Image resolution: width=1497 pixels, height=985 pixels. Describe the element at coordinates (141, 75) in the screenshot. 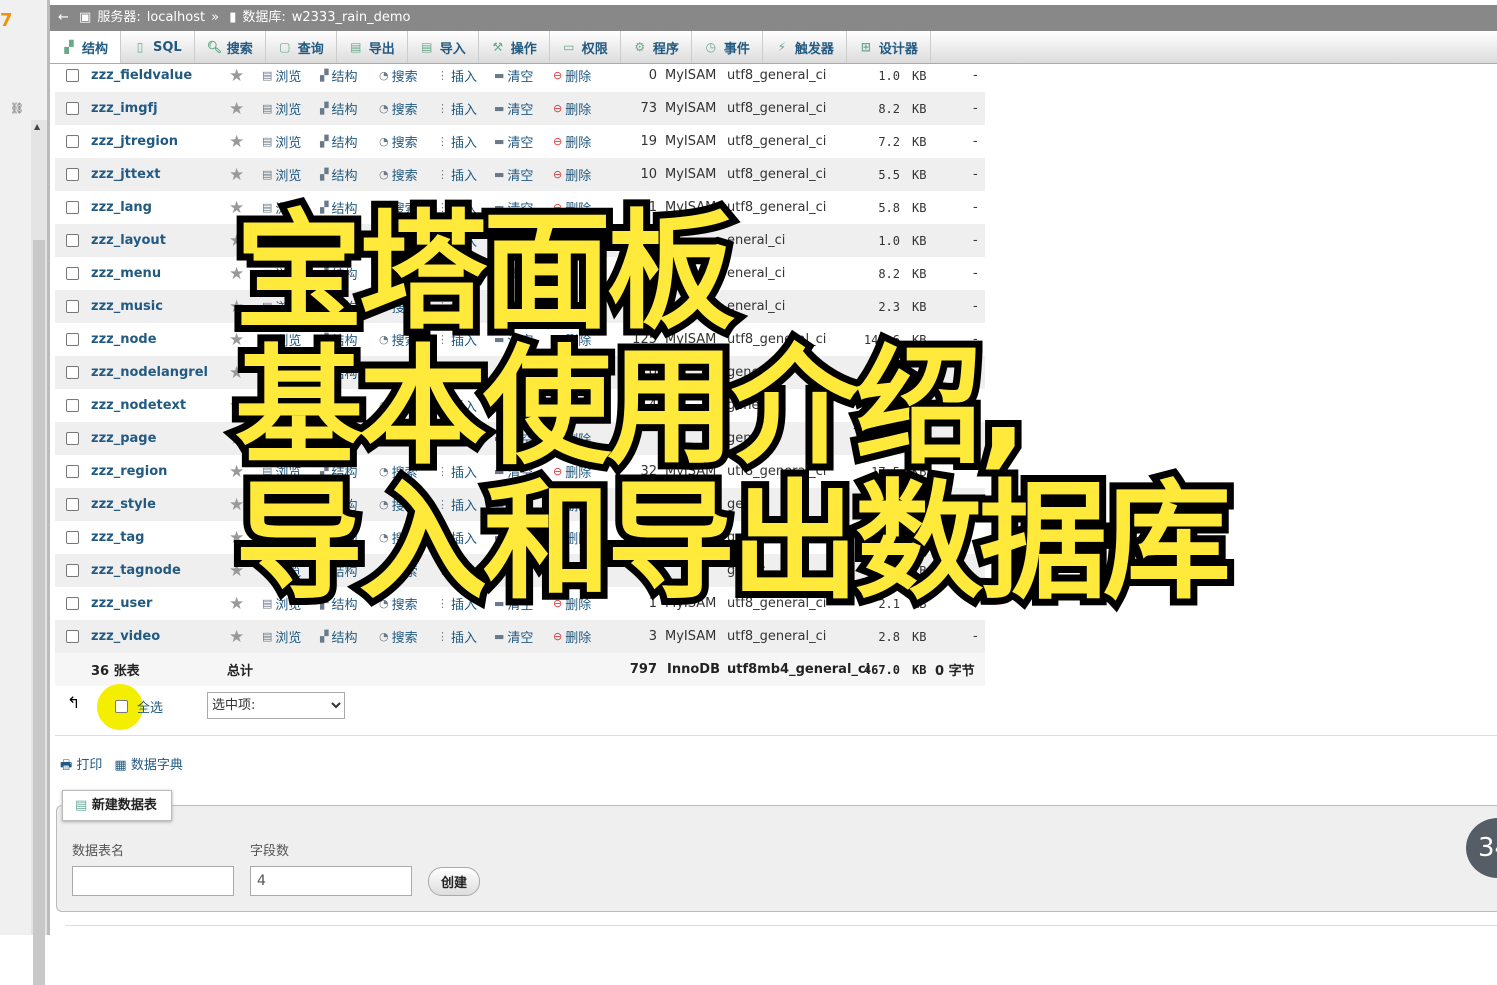

I see `table-name-link: zzz_fieldvalue` at that location.